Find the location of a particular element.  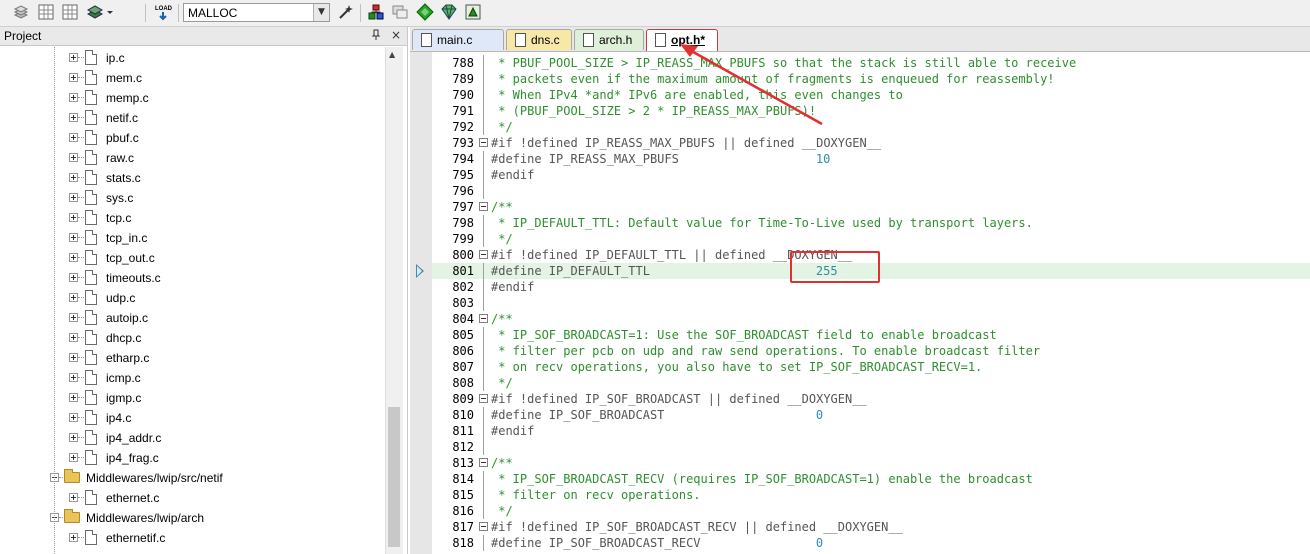

chevron-down-icon is located at coordinates (110, 12).